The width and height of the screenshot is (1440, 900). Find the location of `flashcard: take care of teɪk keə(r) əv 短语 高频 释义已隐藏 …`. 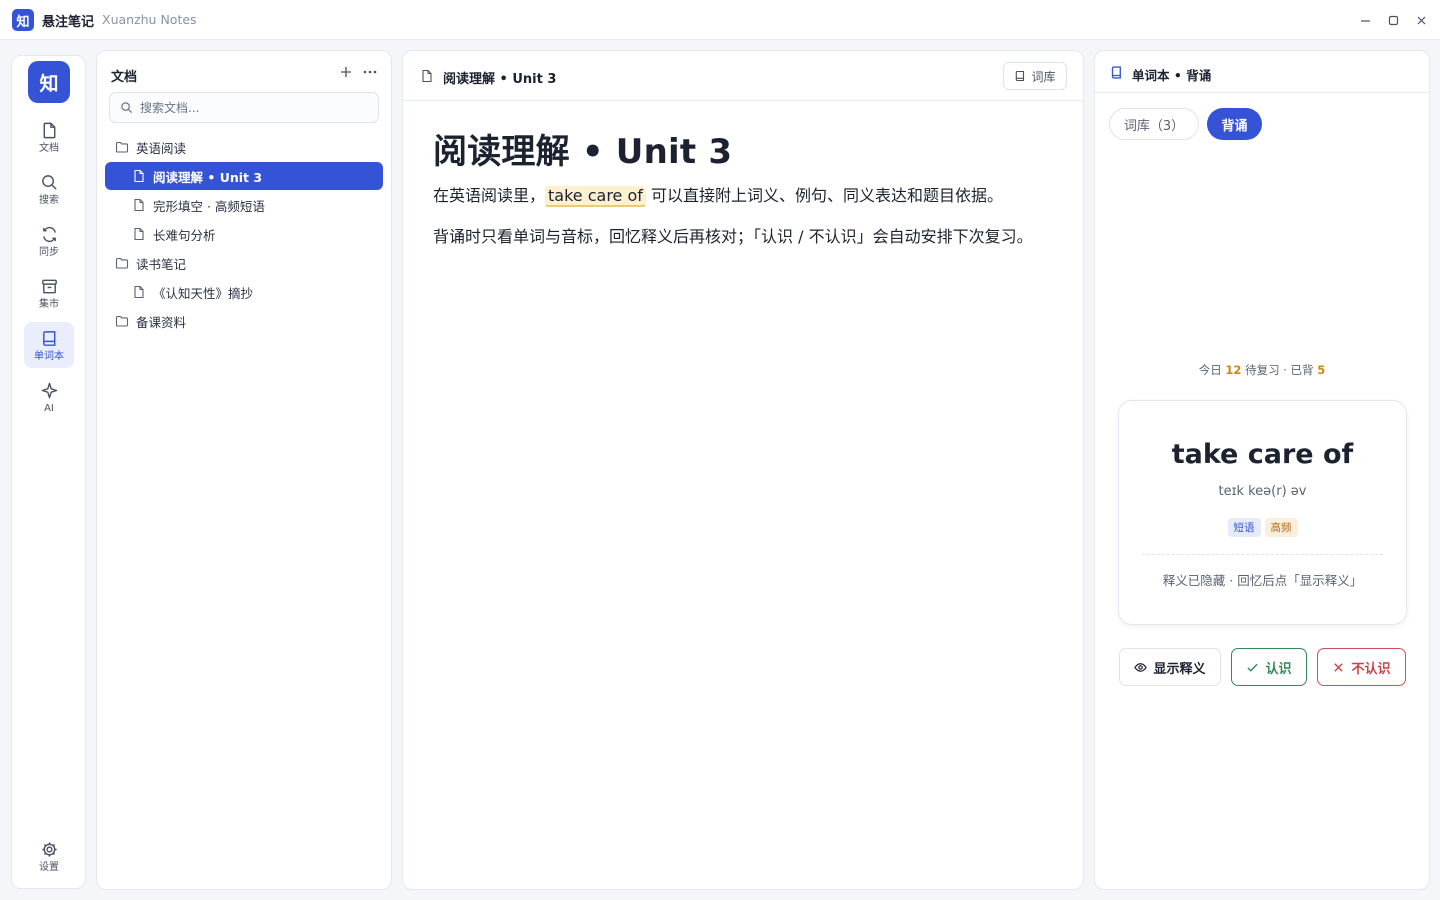

flashcard: take care of teɪk keə(r) əv 短语 高频 释义已隐藏 … is located at coordinates (1262, 512).